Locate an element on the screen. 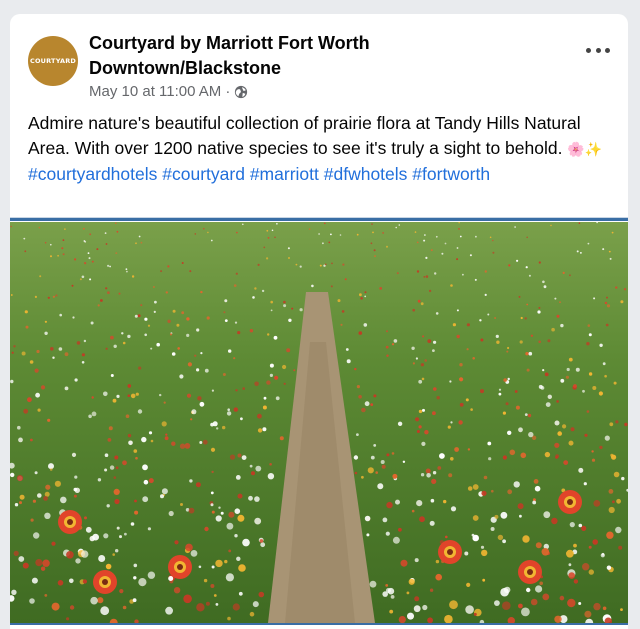  hashtag-link: #courtyardhotels is located at coordinates (92, 174).